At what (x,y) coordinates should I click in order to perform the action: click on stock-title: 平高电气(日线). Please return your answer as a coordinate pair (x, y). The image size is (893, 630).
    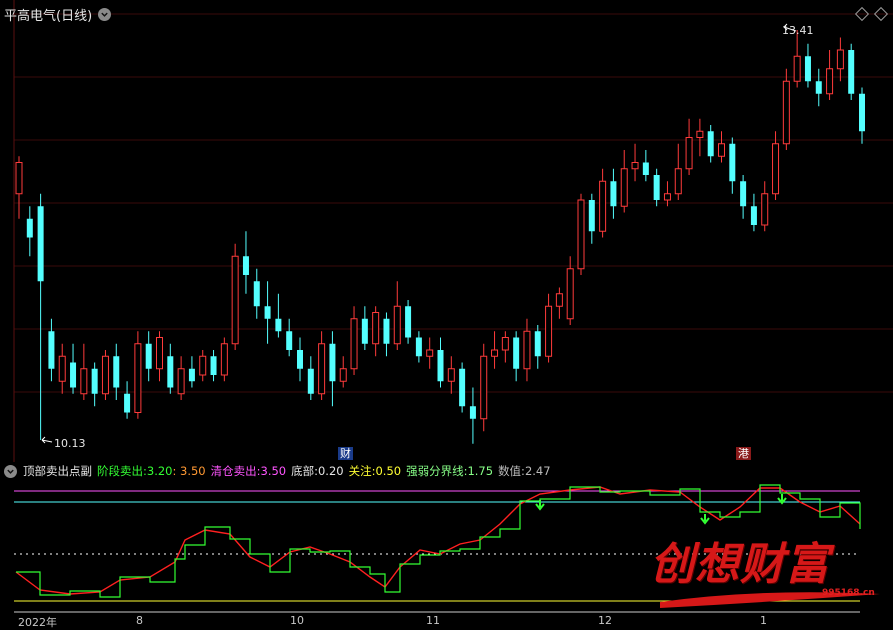
    Looking at the image, I should click on (48, 16).